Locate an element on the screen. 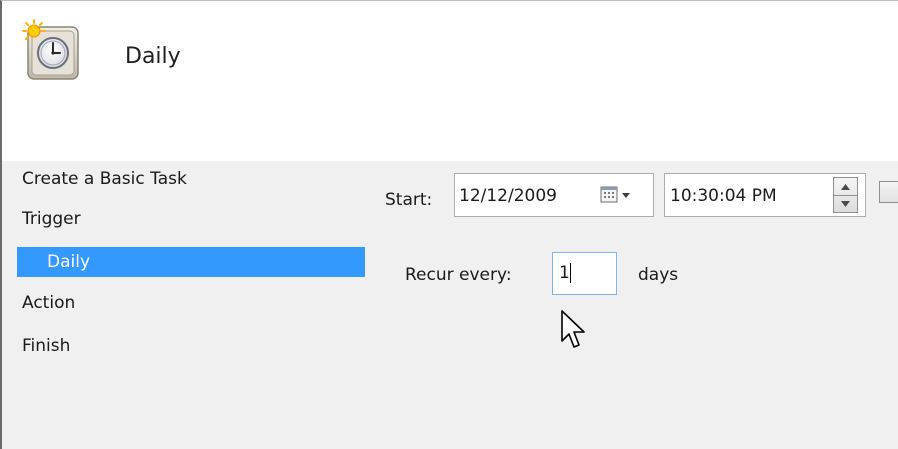 The height and width of the screenshot is (449, 898). start-date-value: 12/12/2009 is located at coordinates (508, 196).